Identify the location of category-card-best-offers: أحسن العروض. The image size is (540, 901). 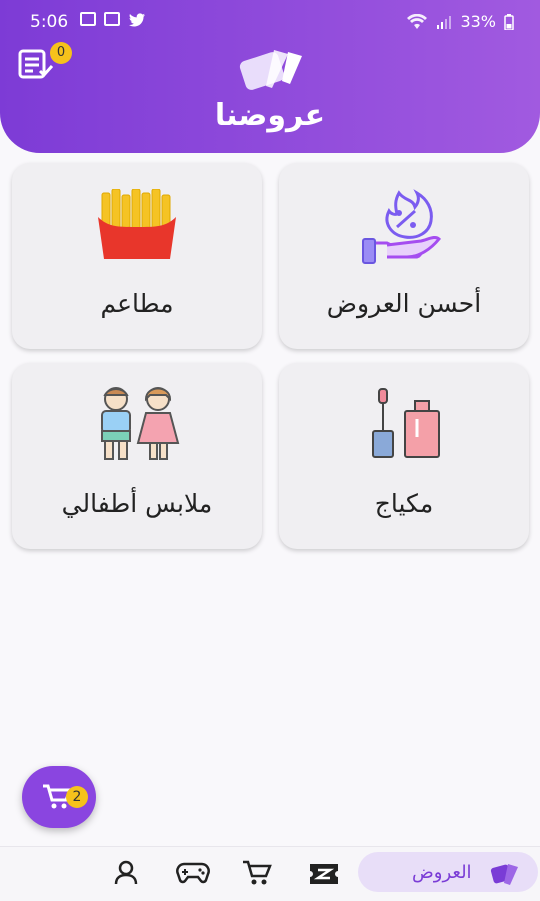
(404, 256).